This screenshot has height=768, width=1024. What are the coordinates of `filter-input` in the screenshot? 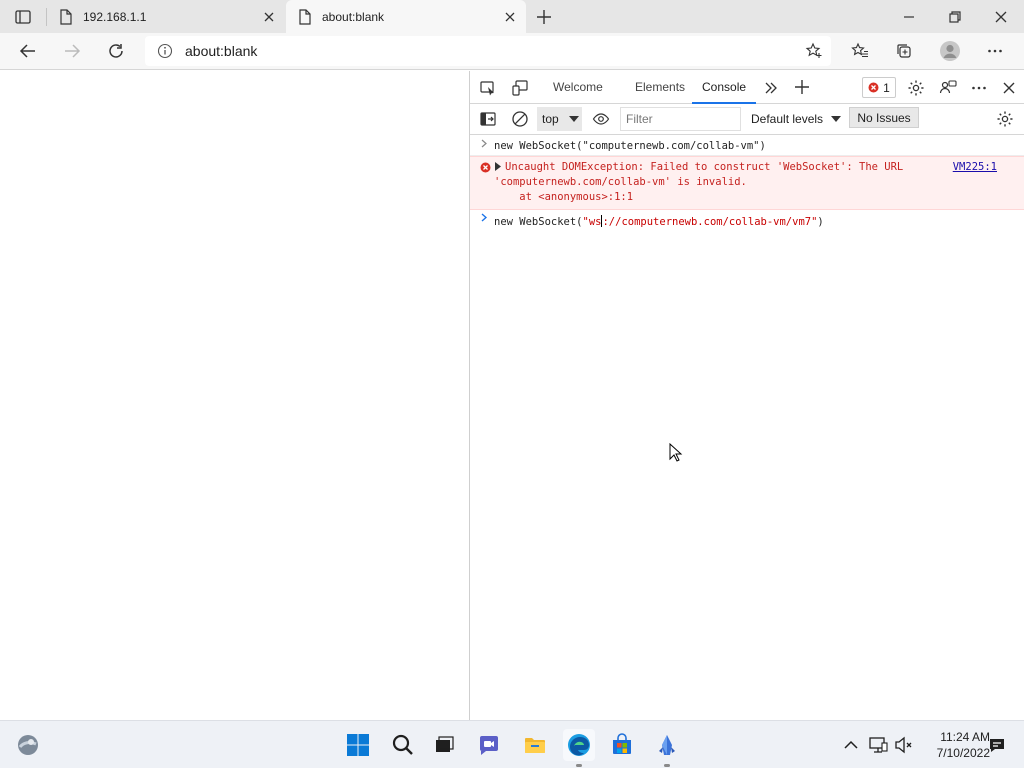 It's located at (680, 119).